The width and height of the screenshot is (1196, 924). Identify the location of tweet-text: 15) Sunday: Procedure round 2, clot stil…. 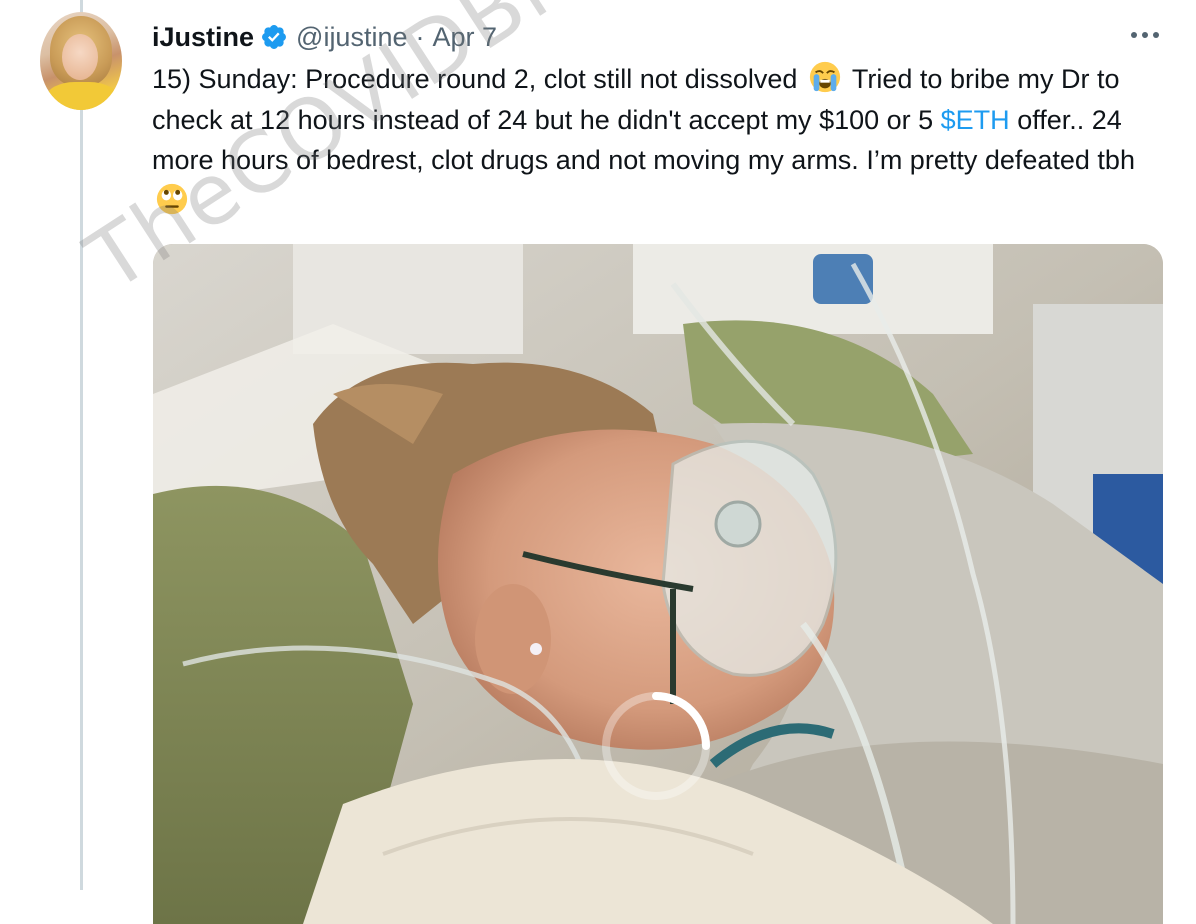
(662, 140).